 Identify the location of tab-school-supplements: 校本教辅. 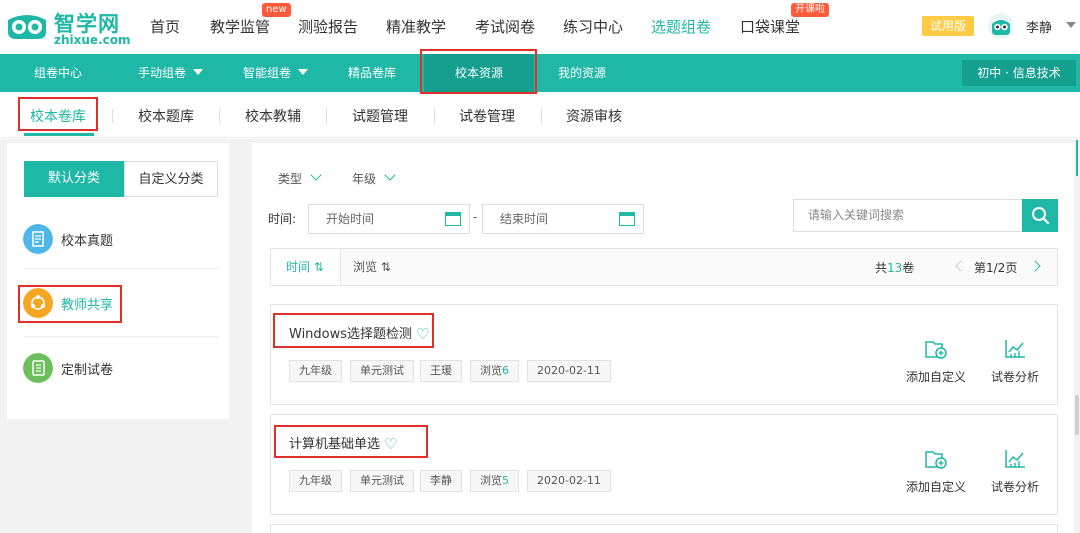
(273, 116).